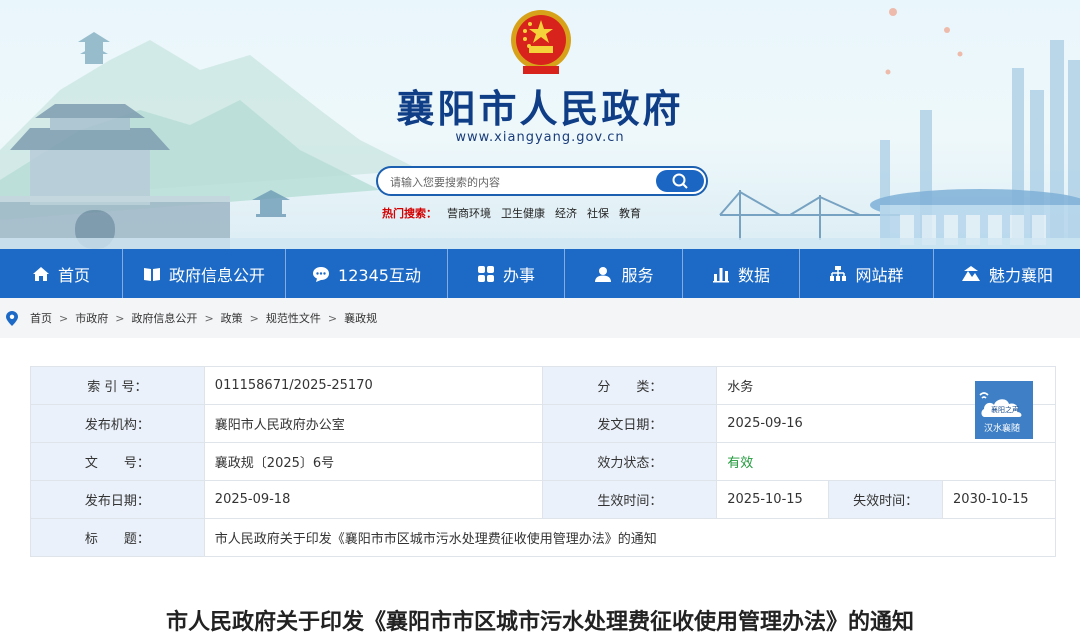  I want to click on breadcrumb-item: 市政府, so click(91, 318).